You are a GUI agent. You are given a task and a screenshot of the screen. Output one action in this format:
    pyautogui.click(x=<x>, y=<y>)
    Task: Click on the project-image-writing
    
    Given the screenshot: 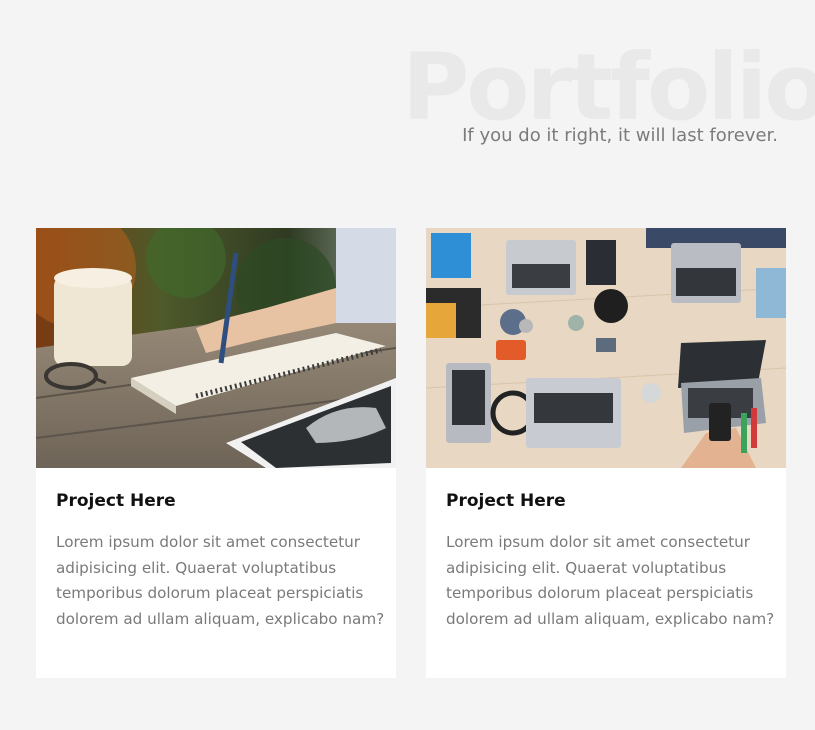 What is the action you would take?
    pyautogui.click(x=216, y=348)
    